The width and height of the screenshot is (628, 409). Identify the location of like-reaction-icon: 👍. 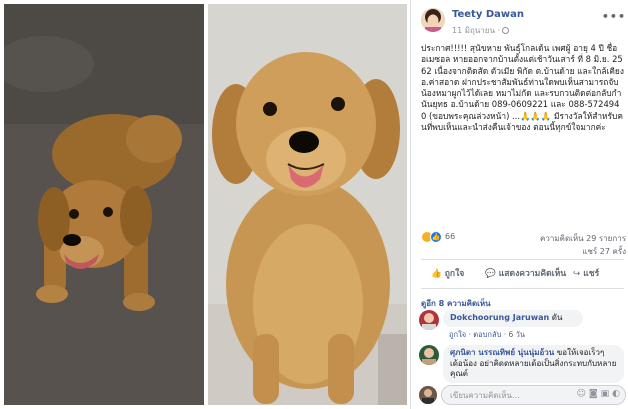
(436, 237).